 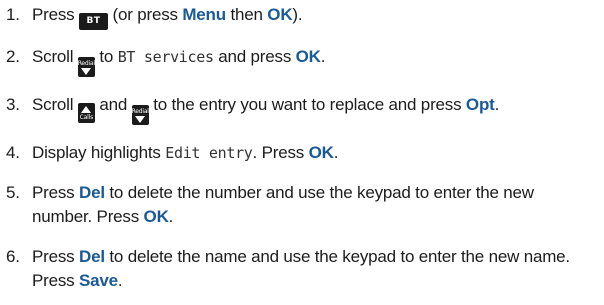 I want to click on up-arrow-icon, so click(x=86, y=109).